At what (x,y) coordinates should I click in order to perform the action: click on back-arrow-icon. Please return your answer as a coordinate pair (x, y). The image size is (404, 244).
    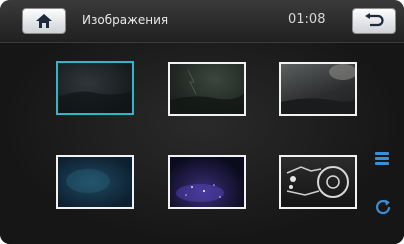
    Looking at the image, I should click on (374, 20).